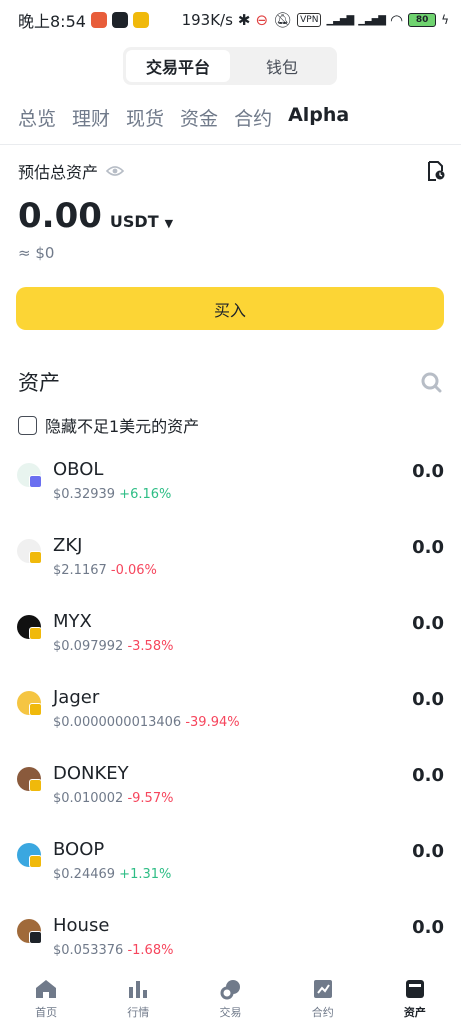 The height and width of the screenshot is (1024, 461). Describe the element at coordinates (145, 117) in the screenshot. I see `tab-spot: 现货` at that location.